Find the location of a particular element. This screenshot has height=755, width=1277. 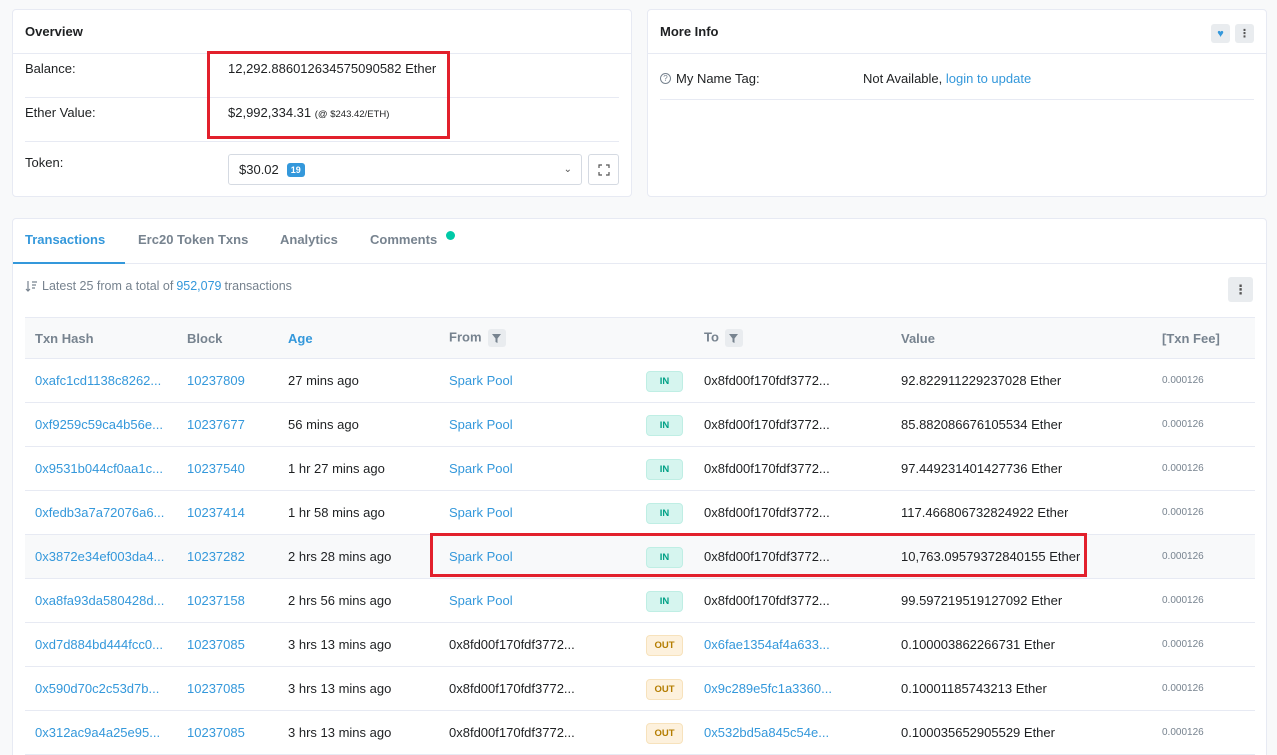

table-options-button: ⋮ is located at coordinates (1240, 289).